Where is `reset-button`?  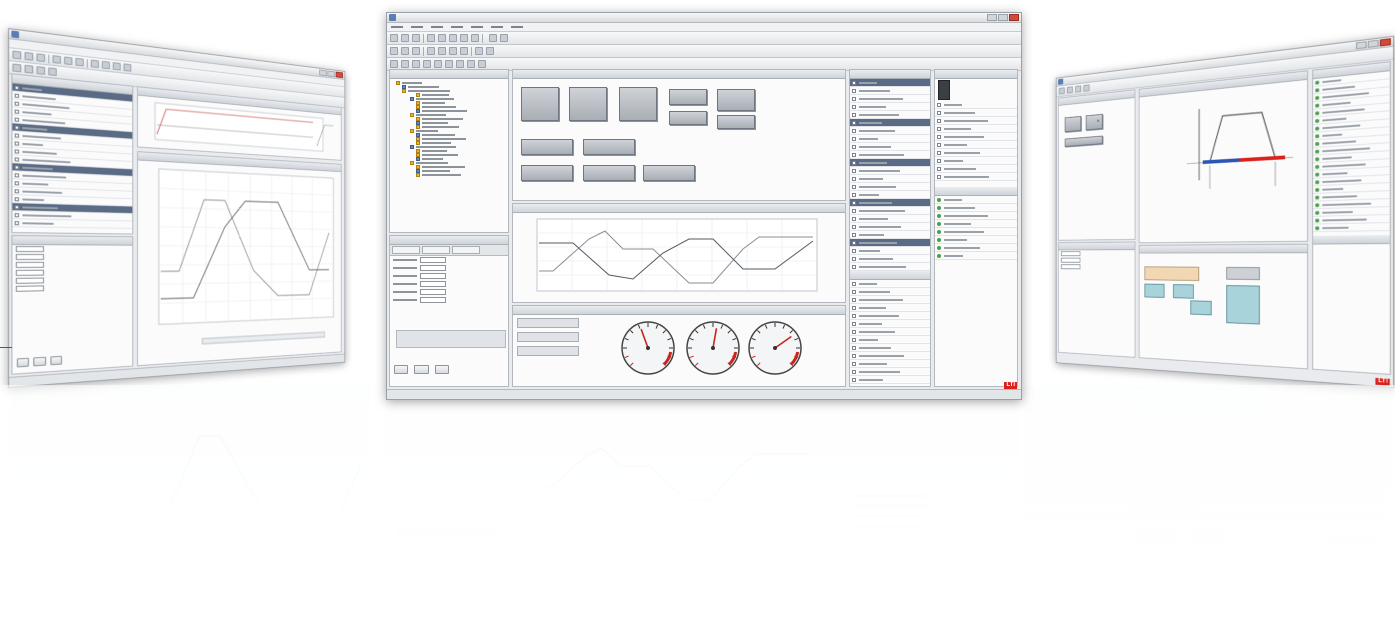
reset-button is located at coordinates (547, 173).